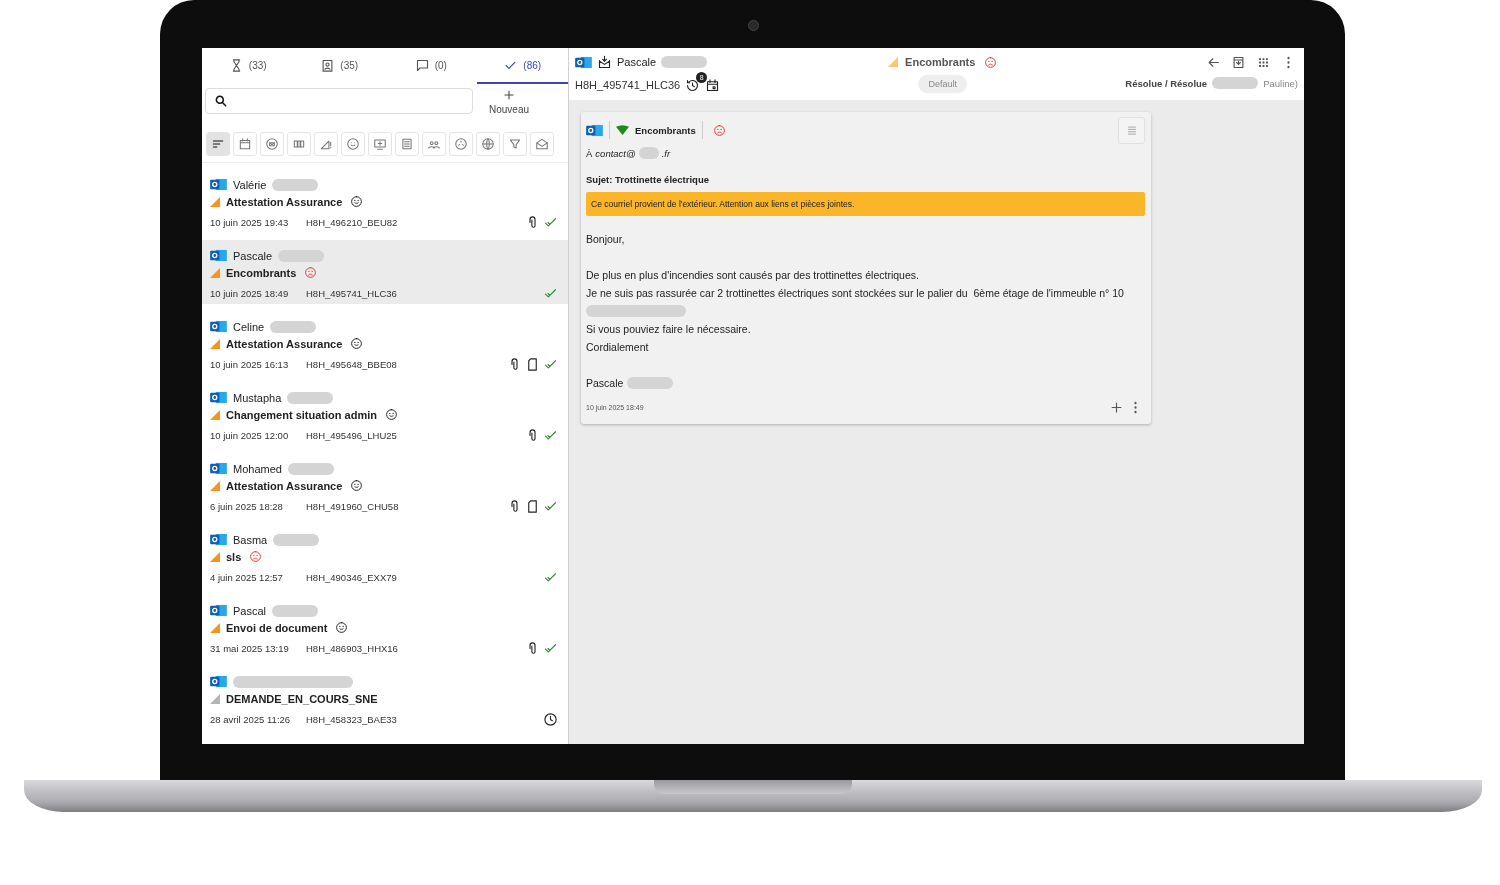 The image size is (1500, 885). What do you see at coordinates (351, 435) in the screenshot?
I see `reference: H8H_495496_LHU25` at bounding box center [351, 435].